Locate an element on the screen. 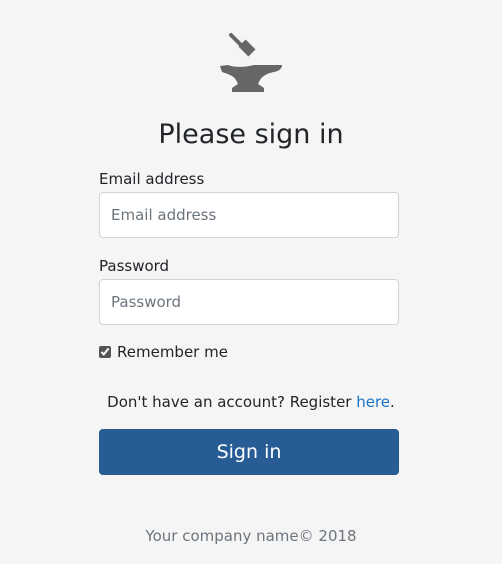 Image resolution: width=502 pixels, height=564 pixels. anvil-hammer-icon is located at coordinates (251, 64).